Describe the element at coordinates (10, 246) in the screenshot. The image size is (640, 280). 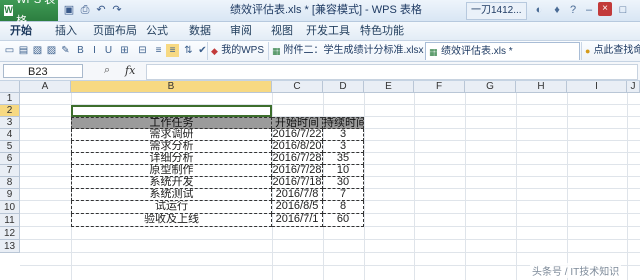
I see `row-header-13: 13` at that location.